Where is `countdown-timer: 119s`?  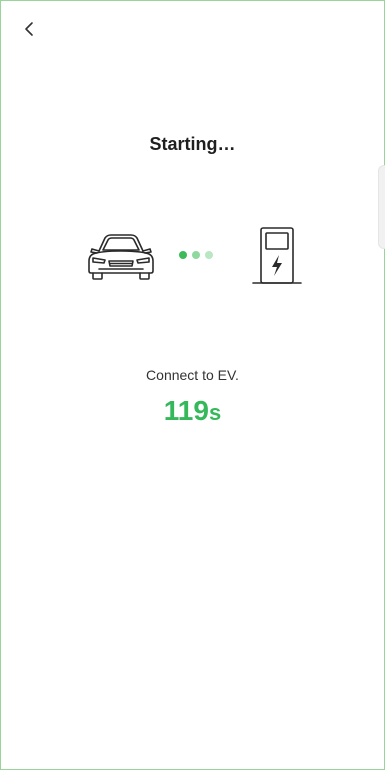
countdown-timer: 119s is located at coordinates (192, 411).